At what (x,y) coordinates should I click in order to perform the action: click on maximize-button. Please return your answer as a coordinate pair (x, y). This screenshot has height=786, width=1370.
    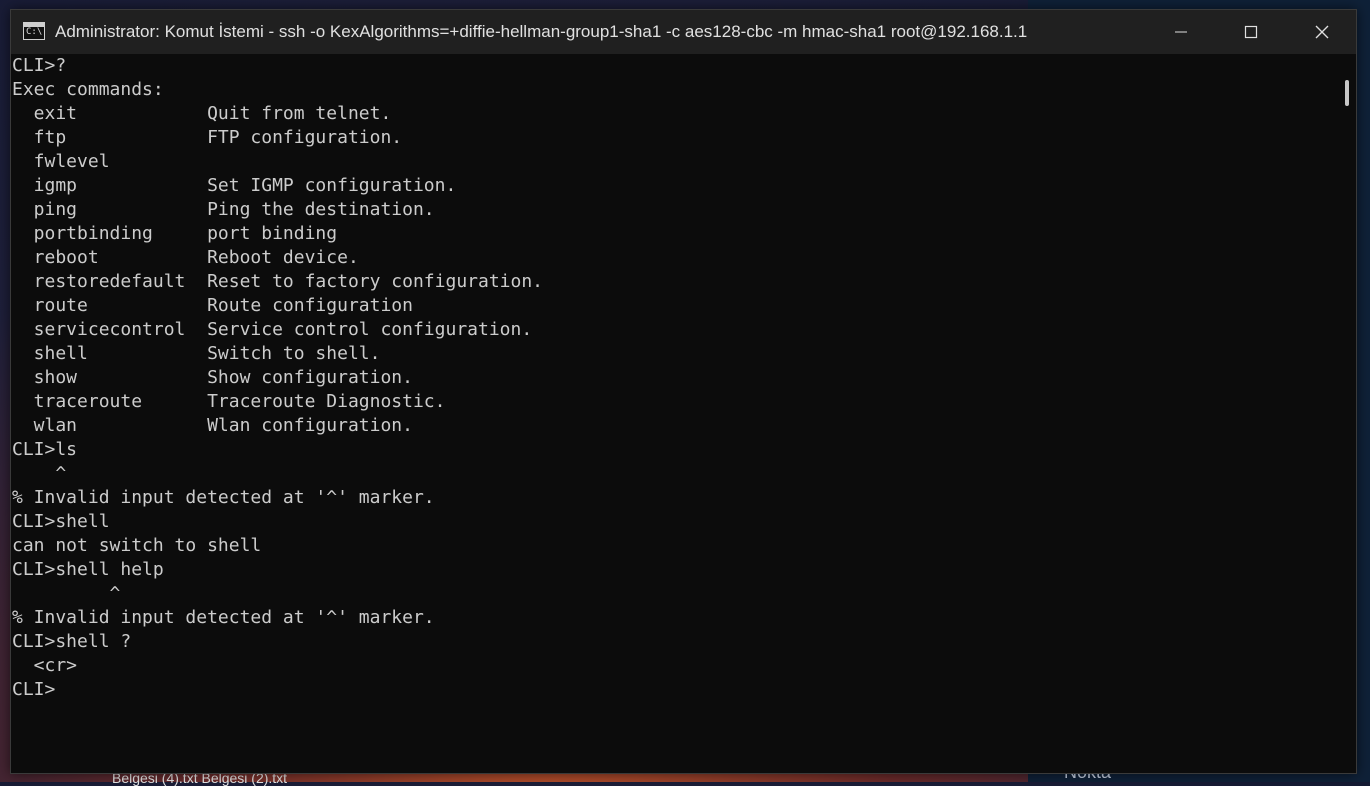
    Looking at the image, I should click on (1251, 32).